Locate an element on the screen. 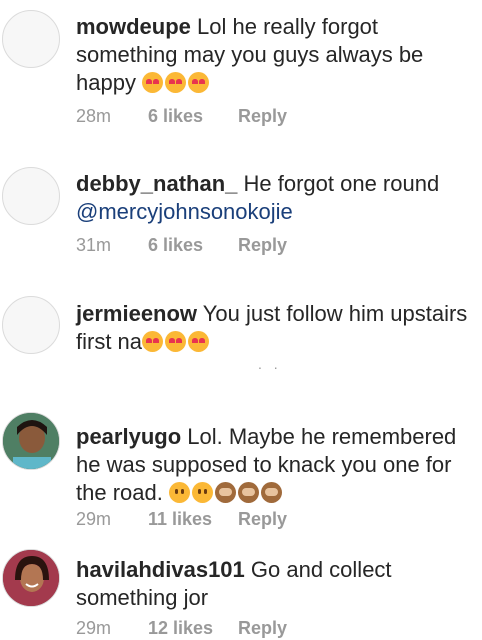 The width and height of the screenshot is (482, 640). comment-time: 31m is located at coordinates (94, 245).